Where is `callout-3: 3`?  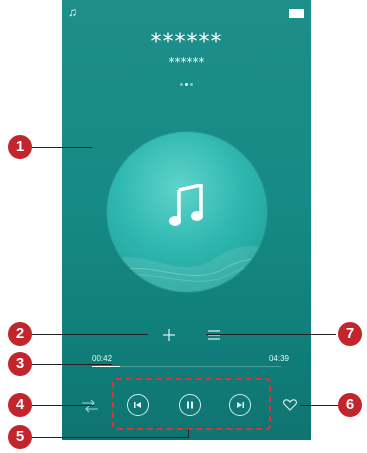
callout-3: 3 is located at coordinates (20, 364).